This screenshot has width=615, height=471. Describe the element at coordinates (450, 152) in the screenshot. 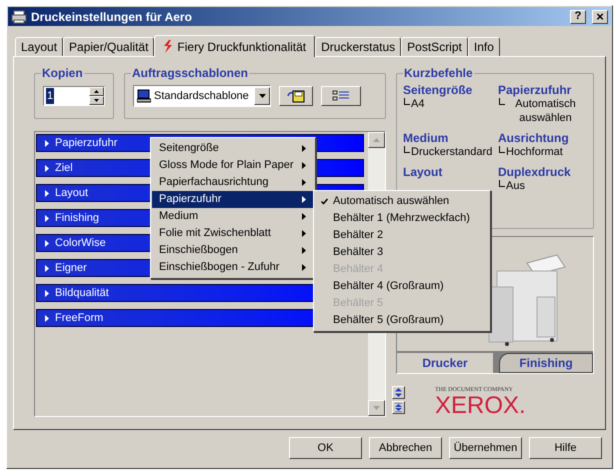

I see `shortcut-value: Druckerstandard` at that location.